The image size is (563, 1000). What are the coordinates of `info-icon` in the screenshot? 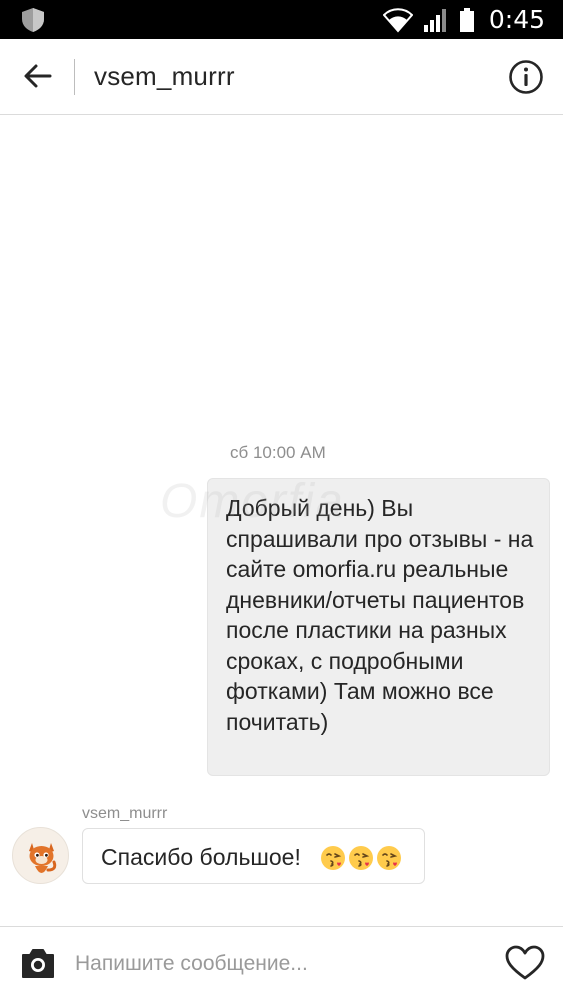 It's located at (526, 77).